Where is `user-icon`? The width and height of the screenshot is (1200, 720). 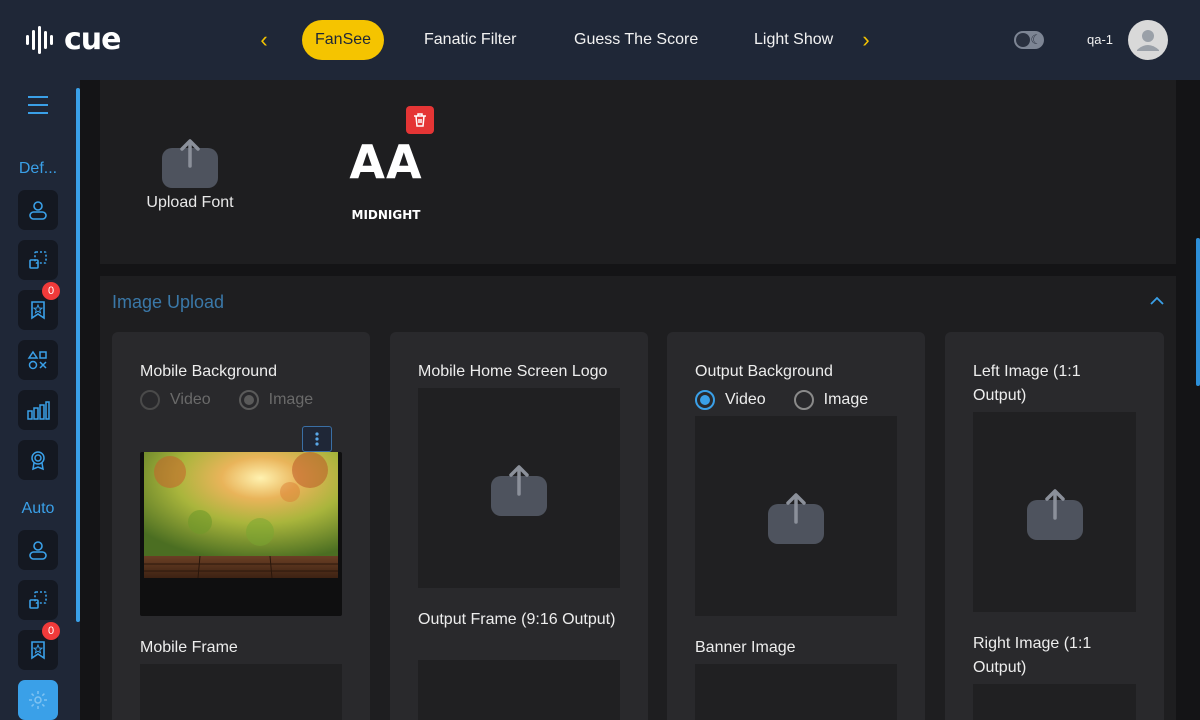 user-icon is located at coordinates (1148, 40).